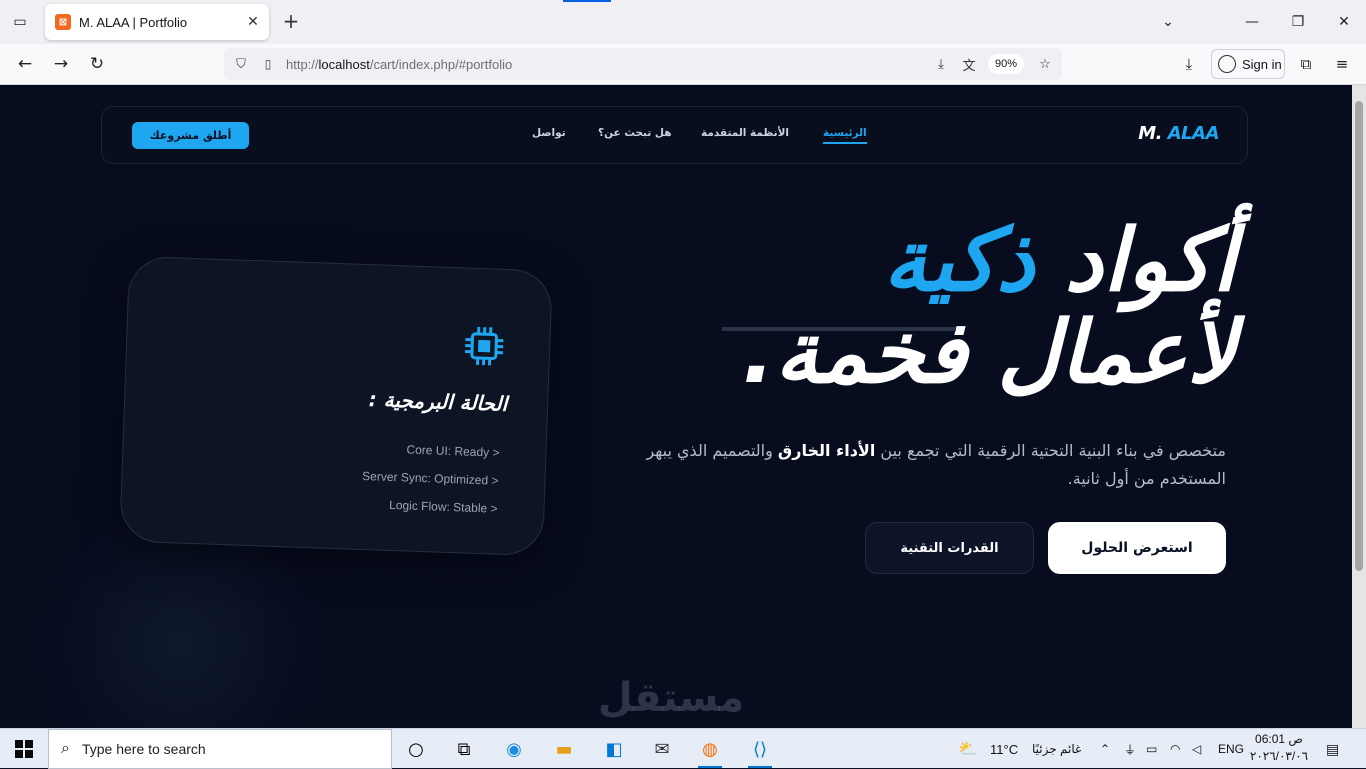  What do you see at coordinates (1105, 749) in the screenshot?
I see `tray-overflow-chevron-icon: ⌃` at bounding box center [1105, 749].